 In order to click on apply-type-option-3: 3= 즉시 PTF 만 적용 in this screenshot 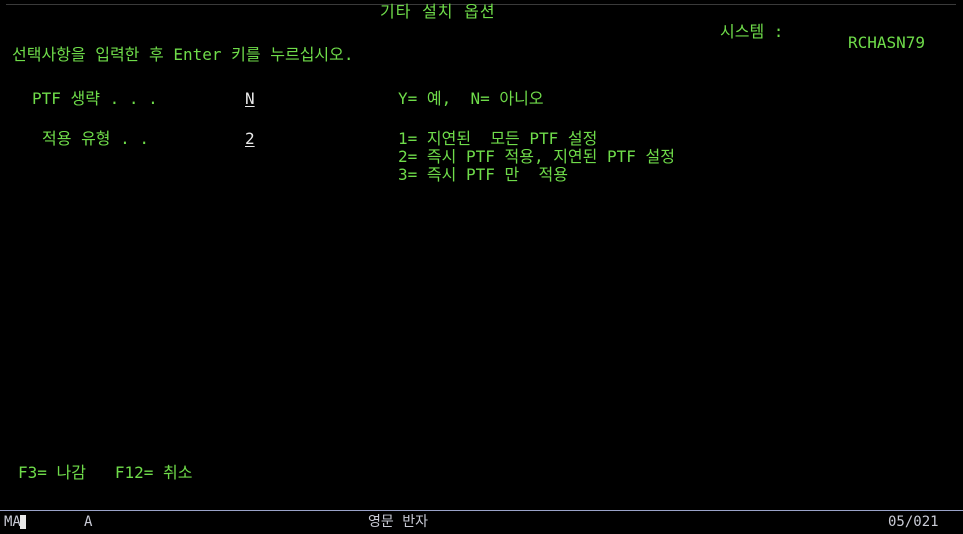, I will do `click(483, 174)`.